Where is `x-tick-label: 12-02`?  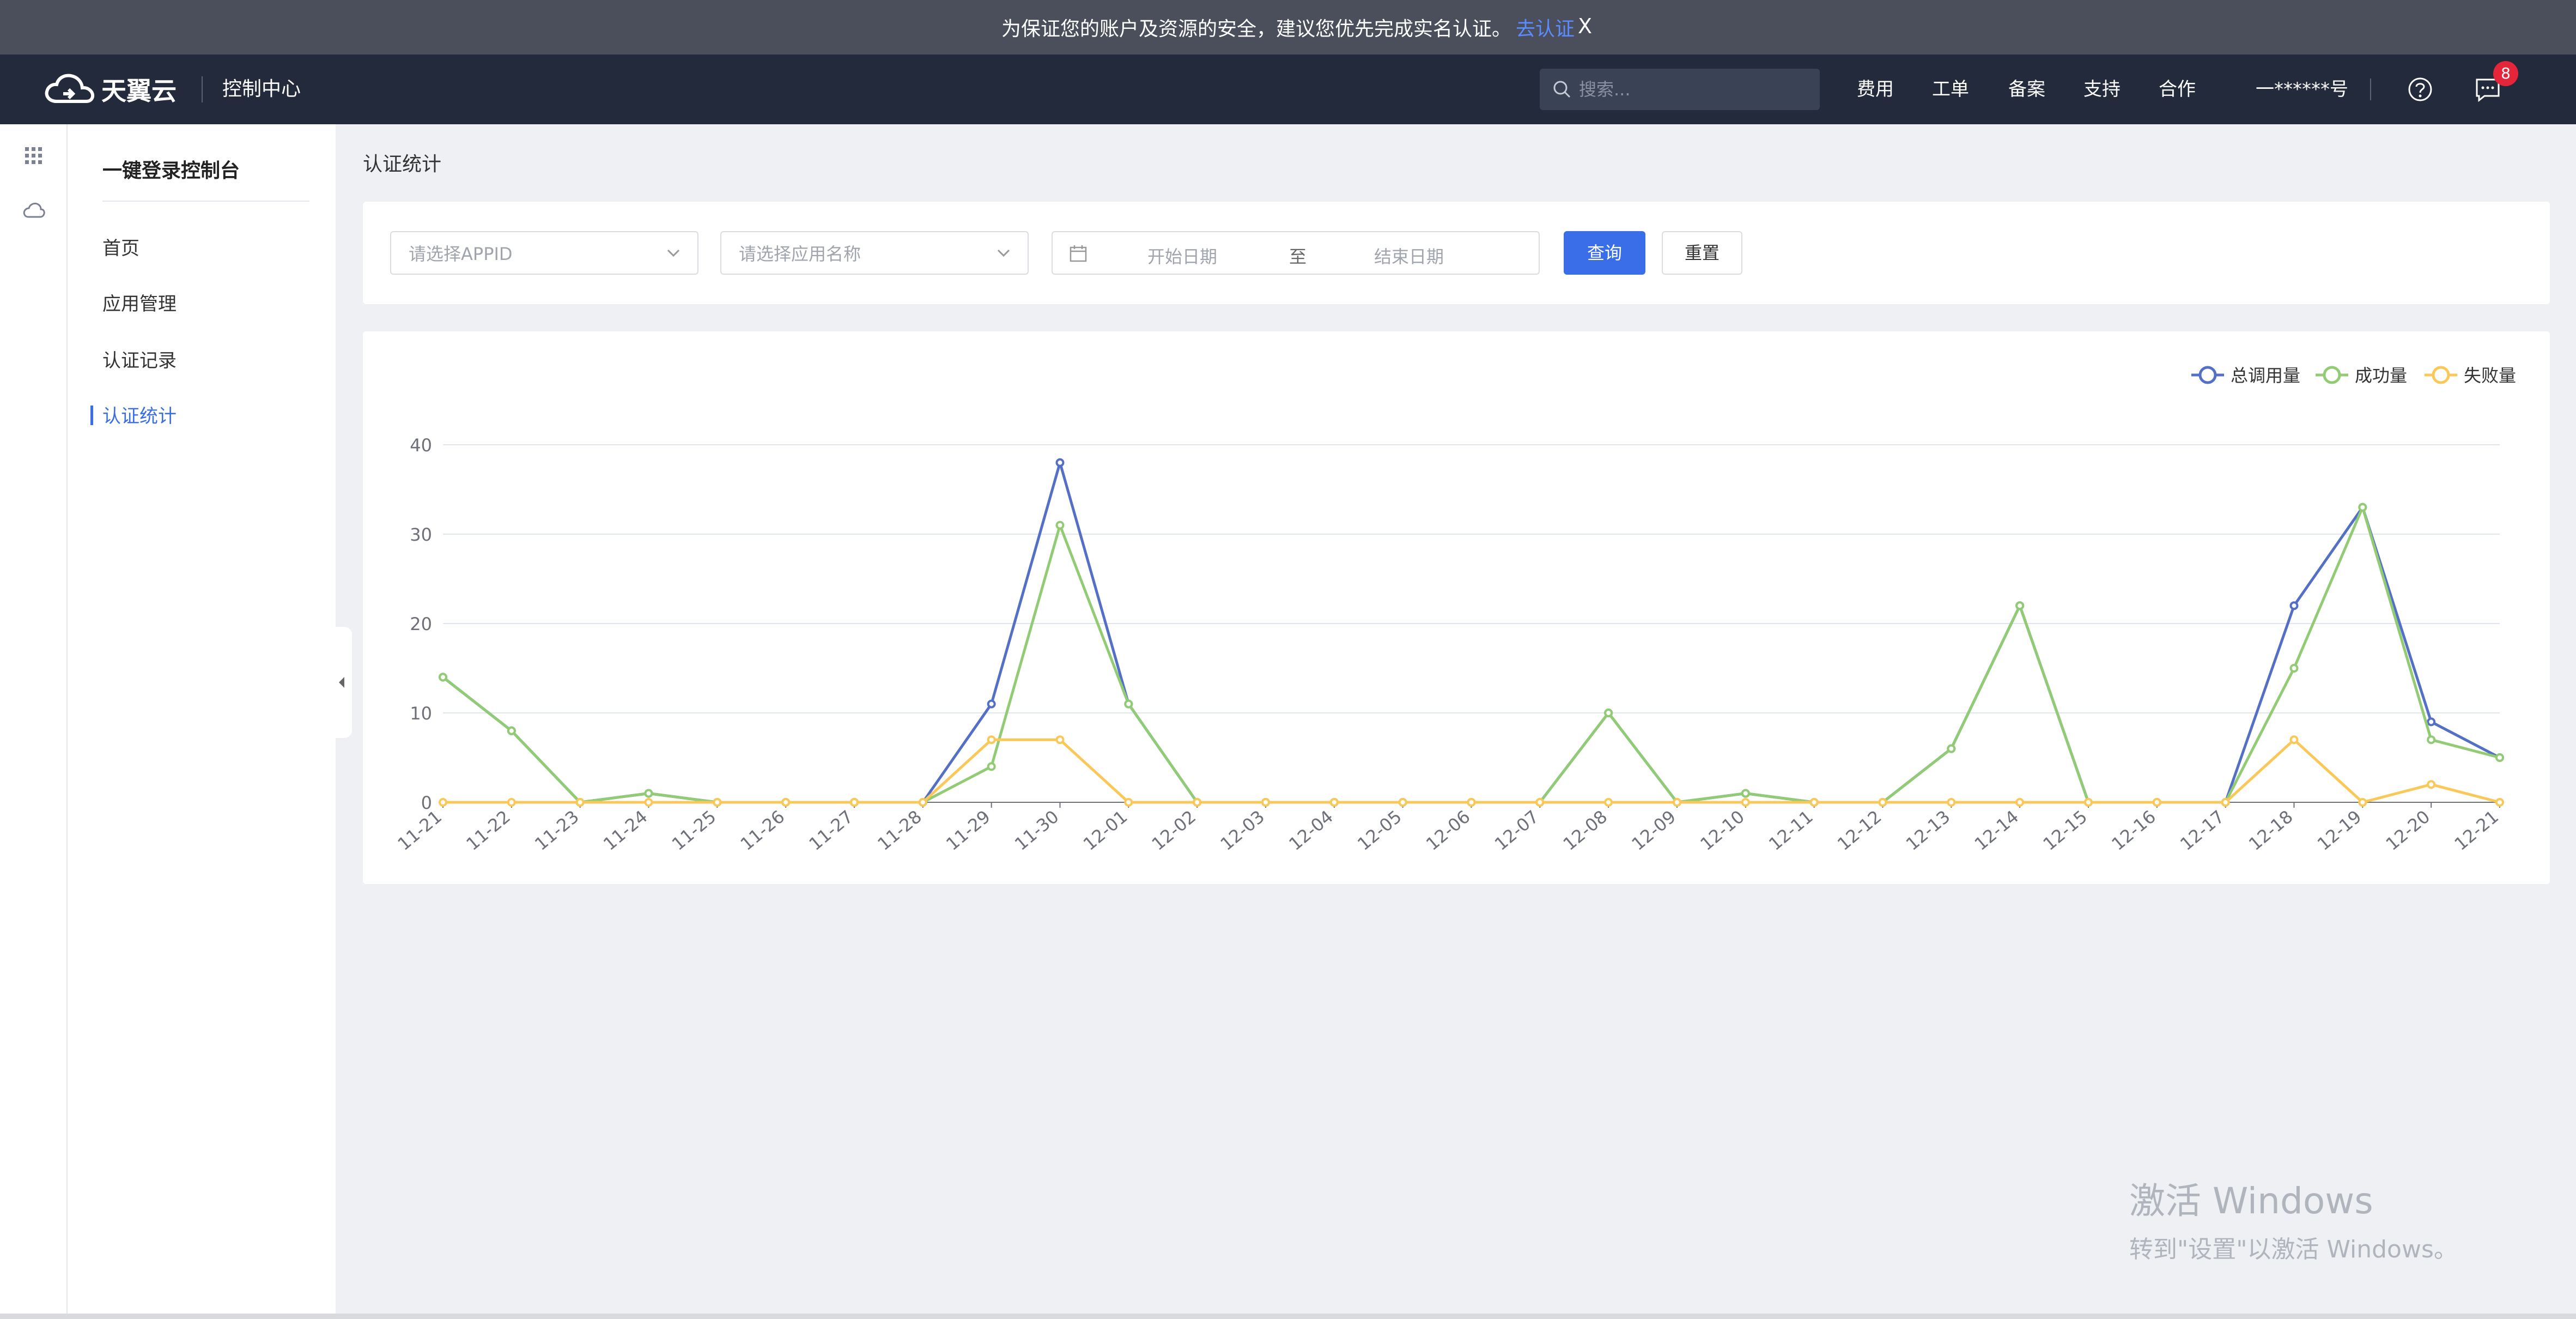
x-tick-label: 12-02 is located at coordinates (1174, 830).